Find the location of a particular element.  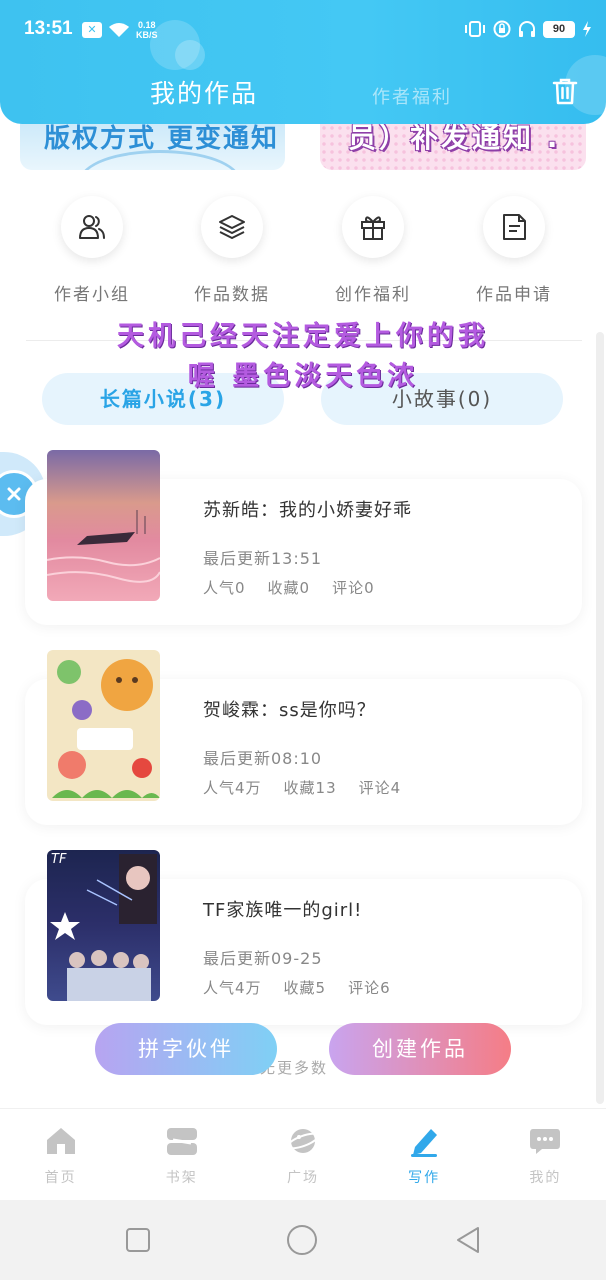

nav-home: 首页 is located at coordinates (60, 1154).